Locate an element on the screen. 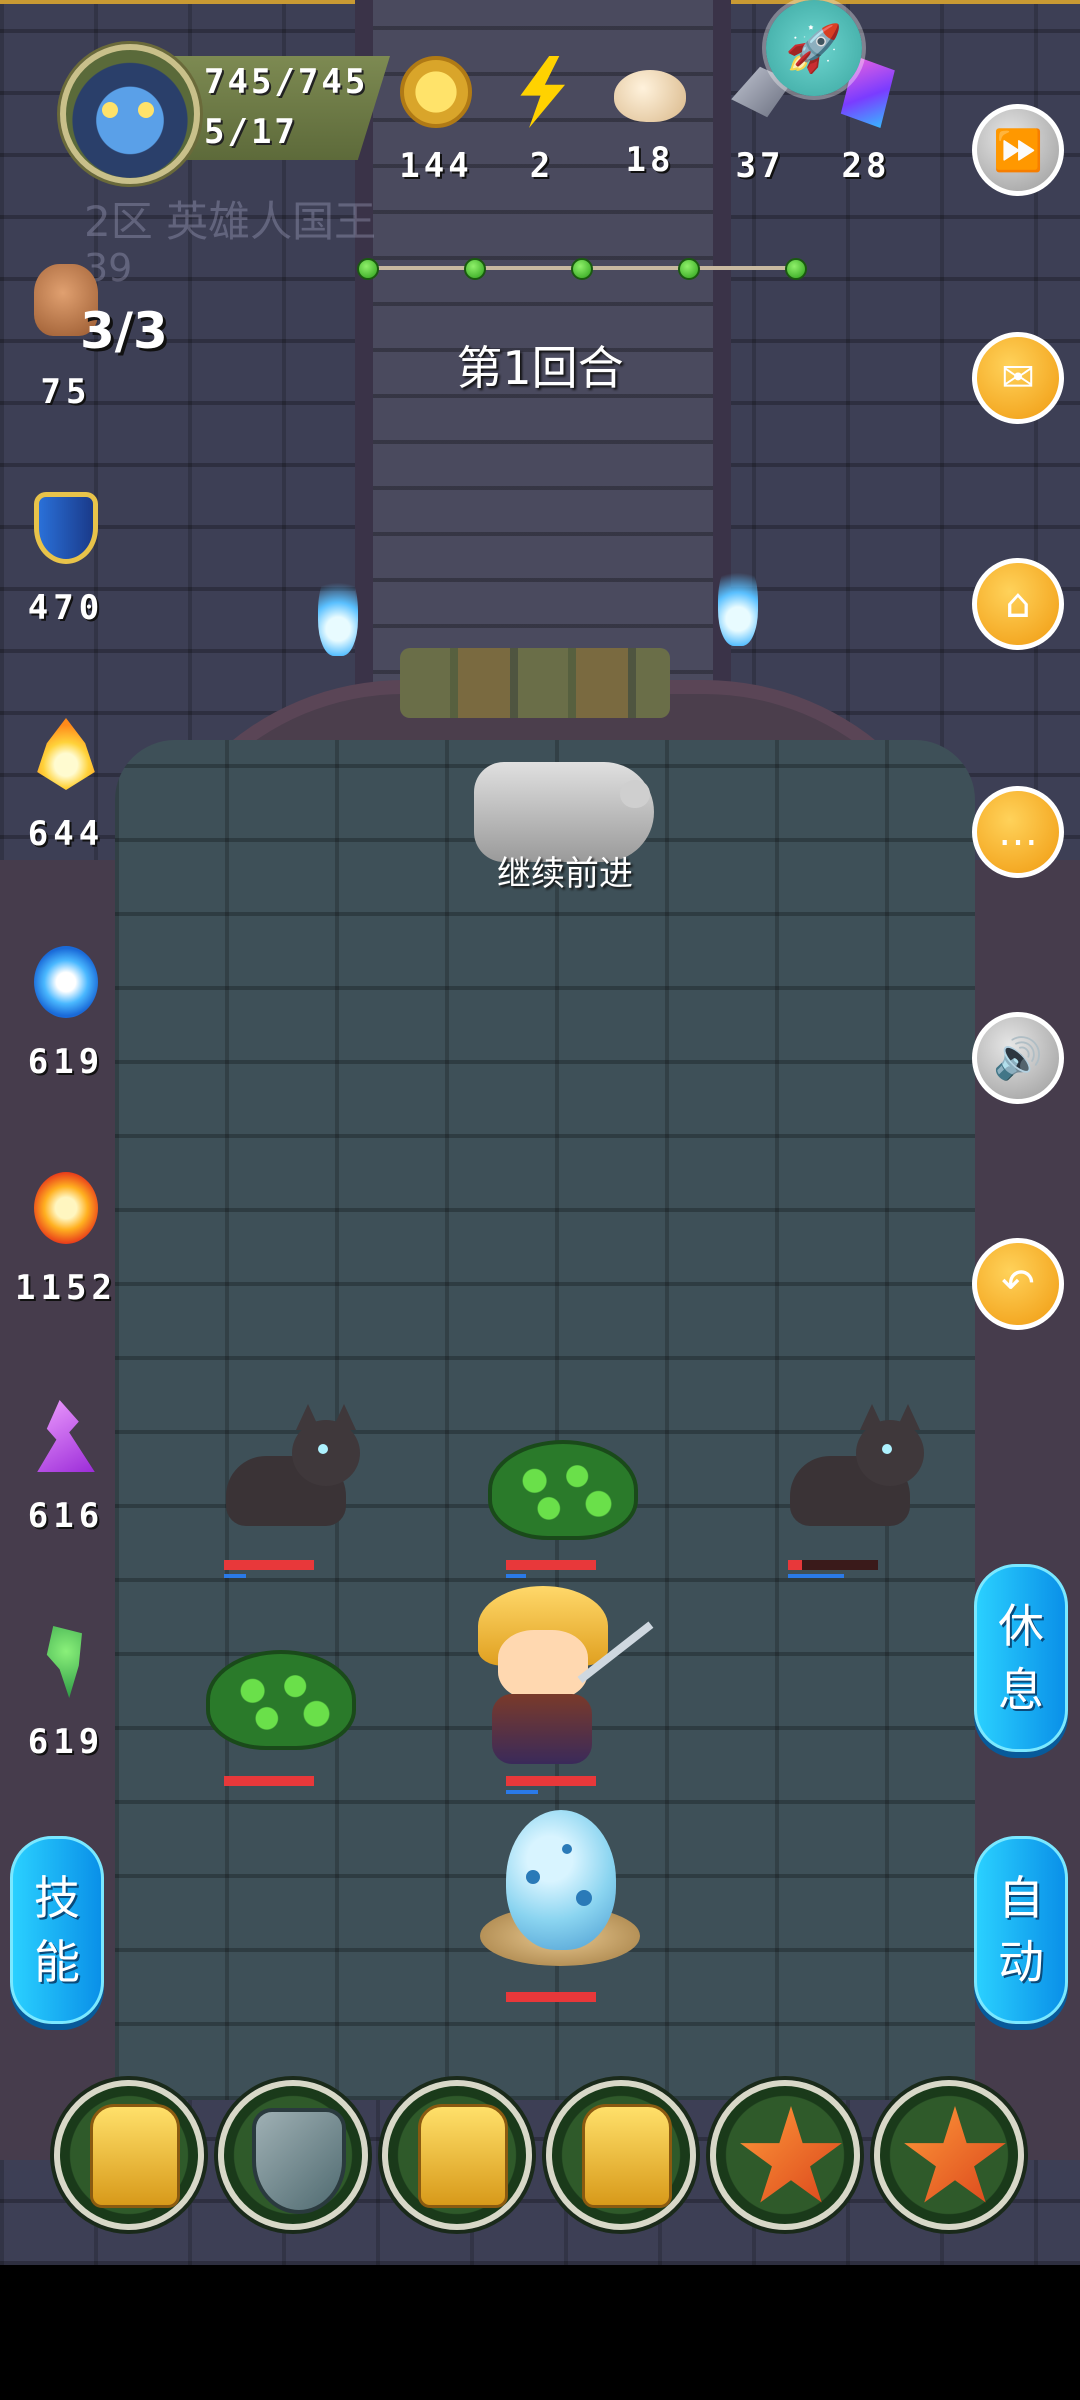  currency-gold: 144 is located at coordinates (436, 121).